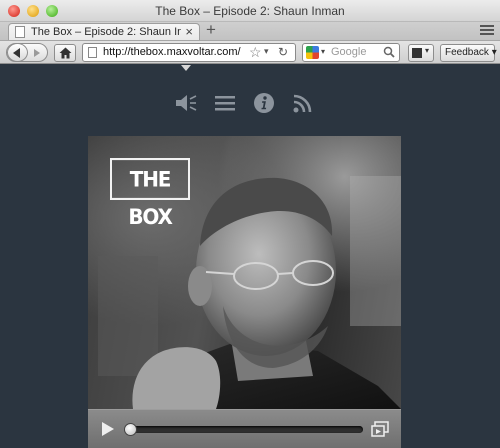 The height and width of the screenshot is (448, 500). I want to click on tab-active: The Box – Episode 2: Shaun Inman ×, so click(104, 31).